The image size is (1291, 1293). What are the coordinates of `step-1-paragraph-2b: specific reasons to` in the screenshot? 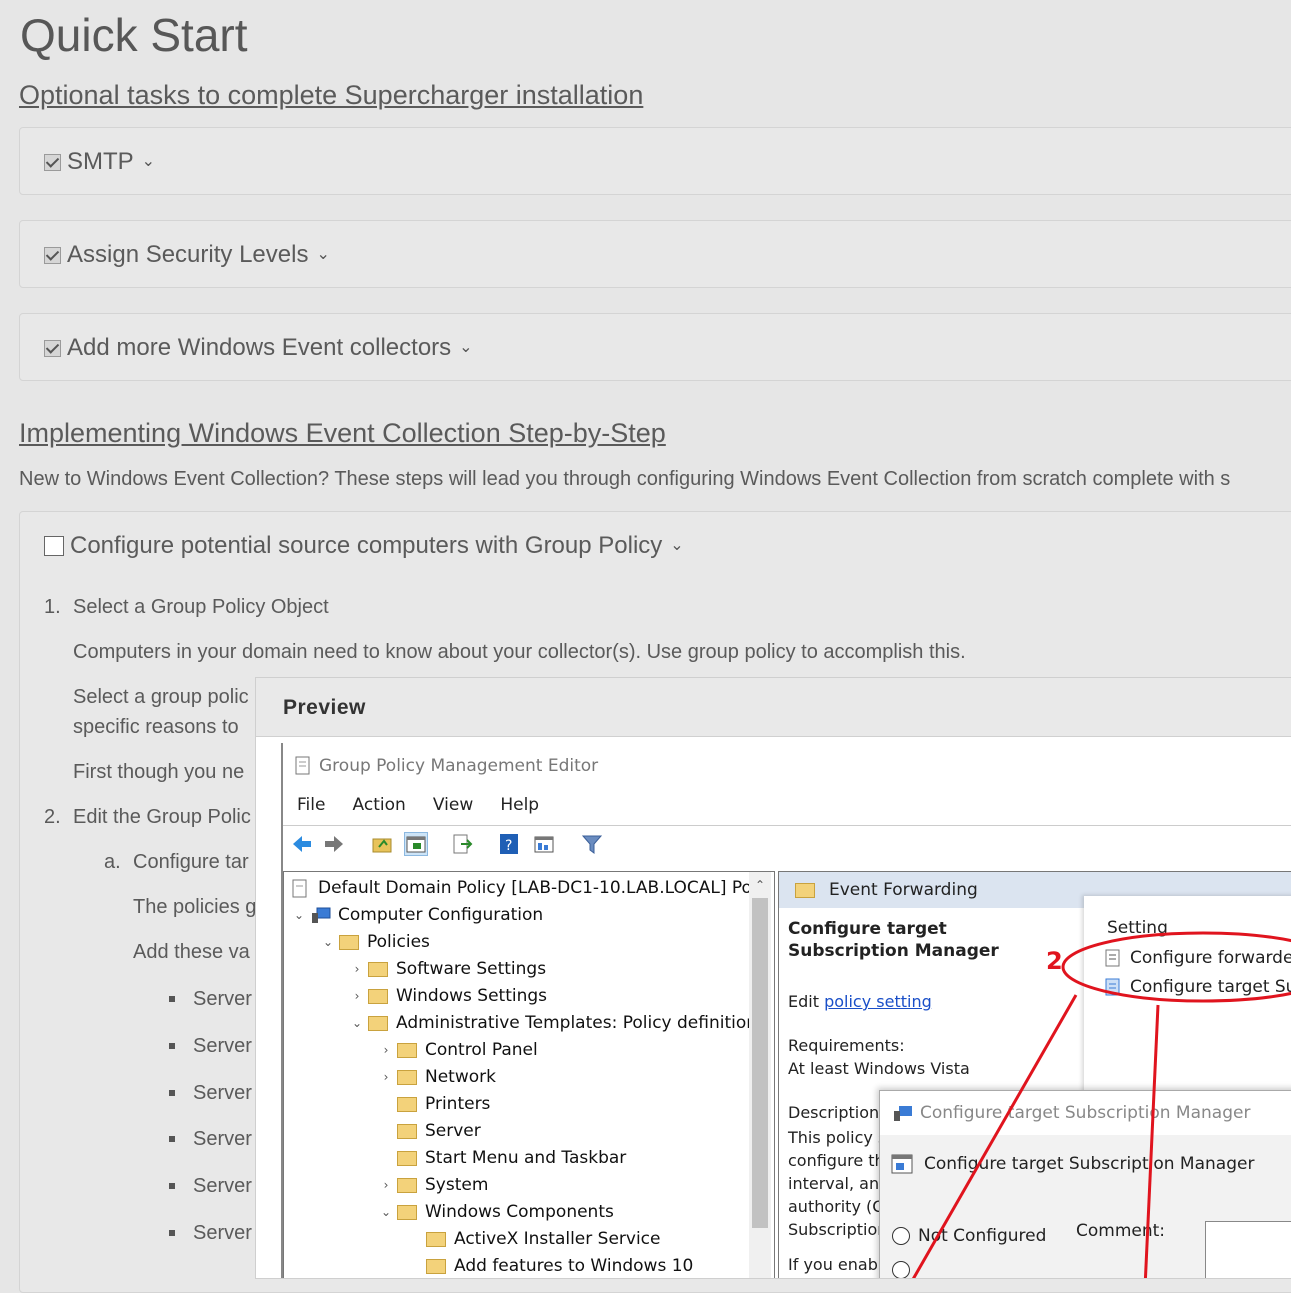 It's located at (156, 727).